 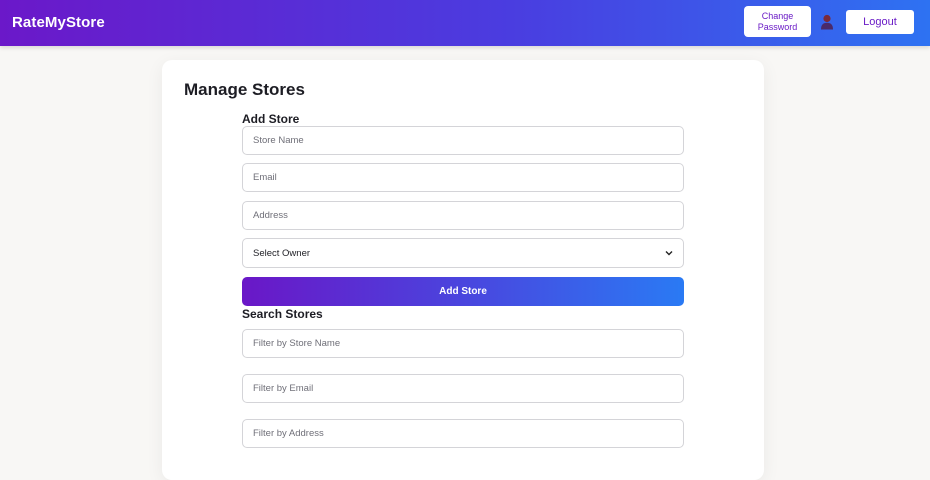 I want to click on page-title: Manage Stores, so click(x=244, y=89).